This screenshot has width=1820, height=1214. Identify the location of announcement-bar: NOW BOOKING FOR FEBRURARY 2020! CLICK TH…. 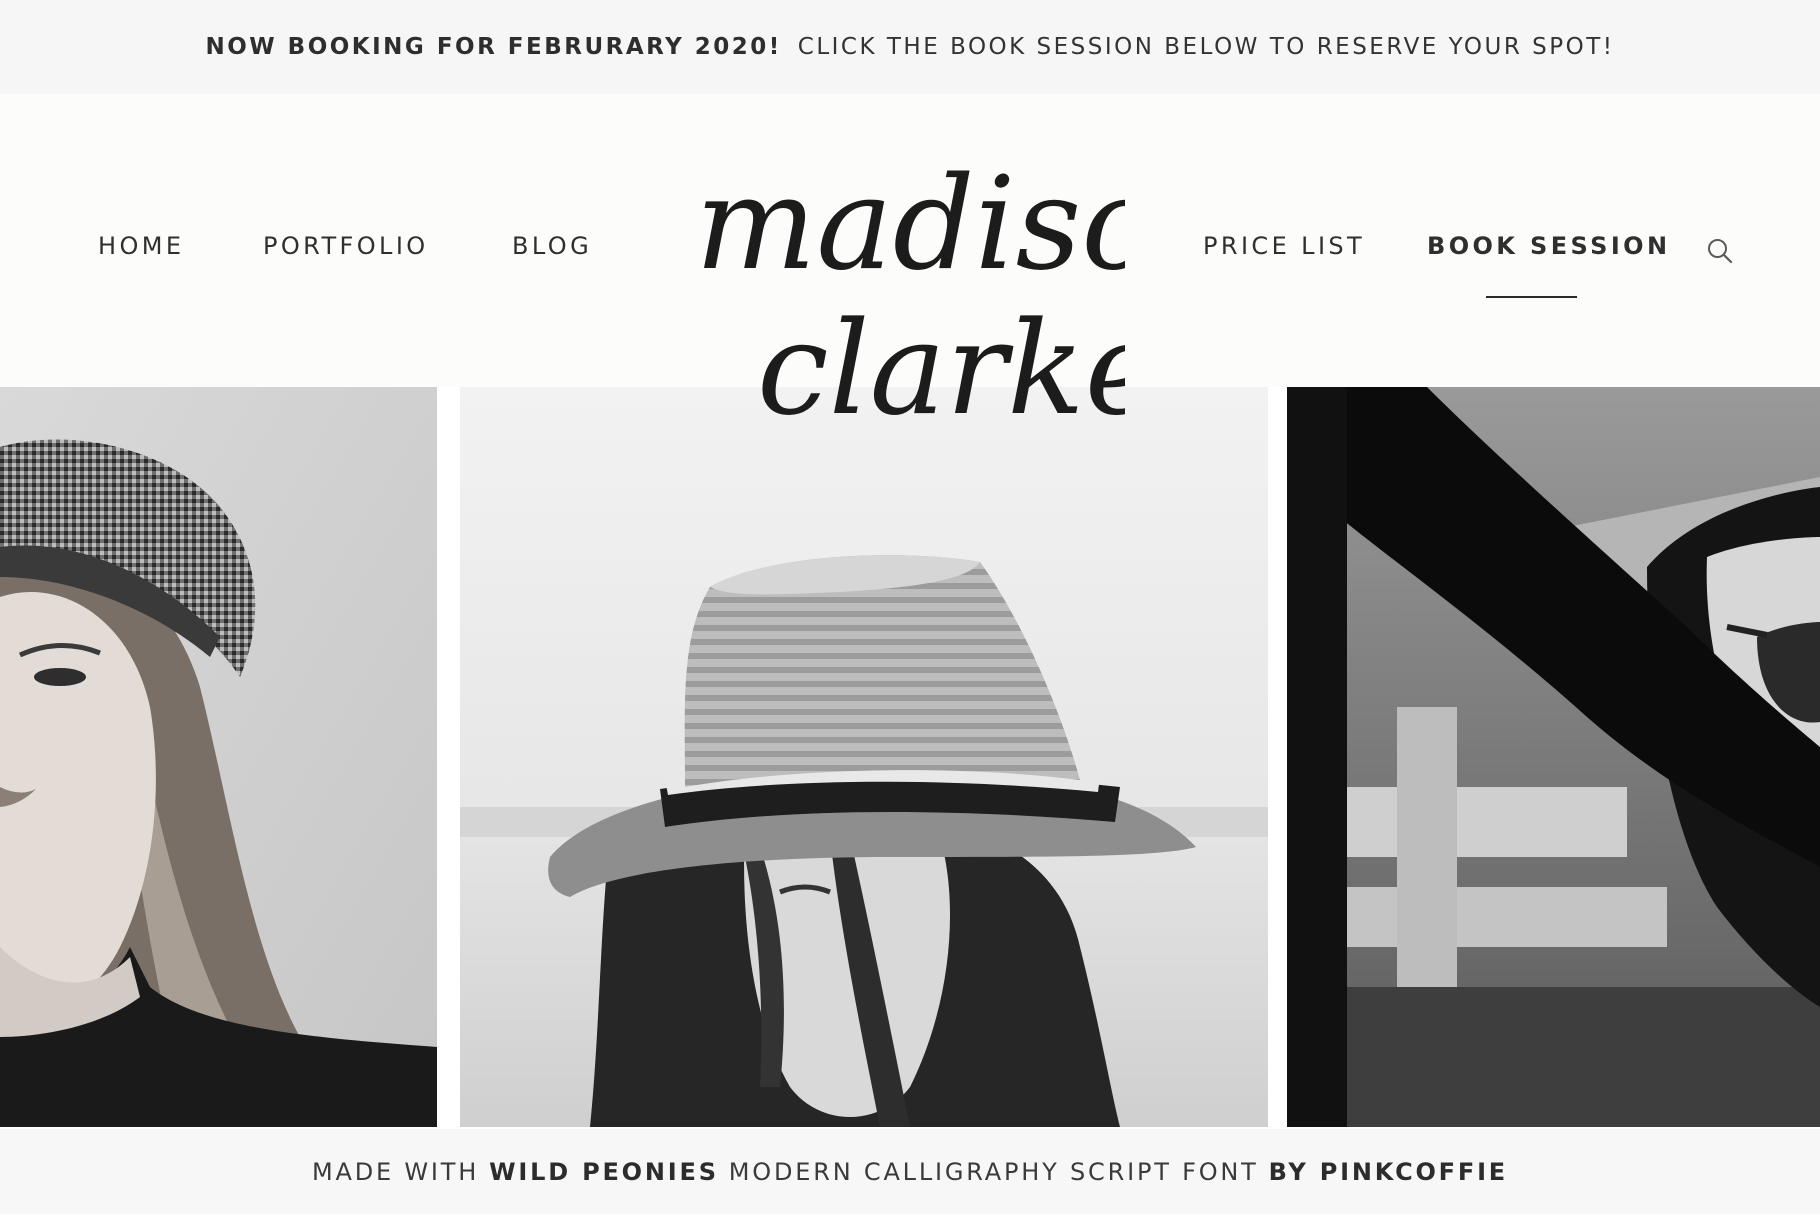
(910, 47).